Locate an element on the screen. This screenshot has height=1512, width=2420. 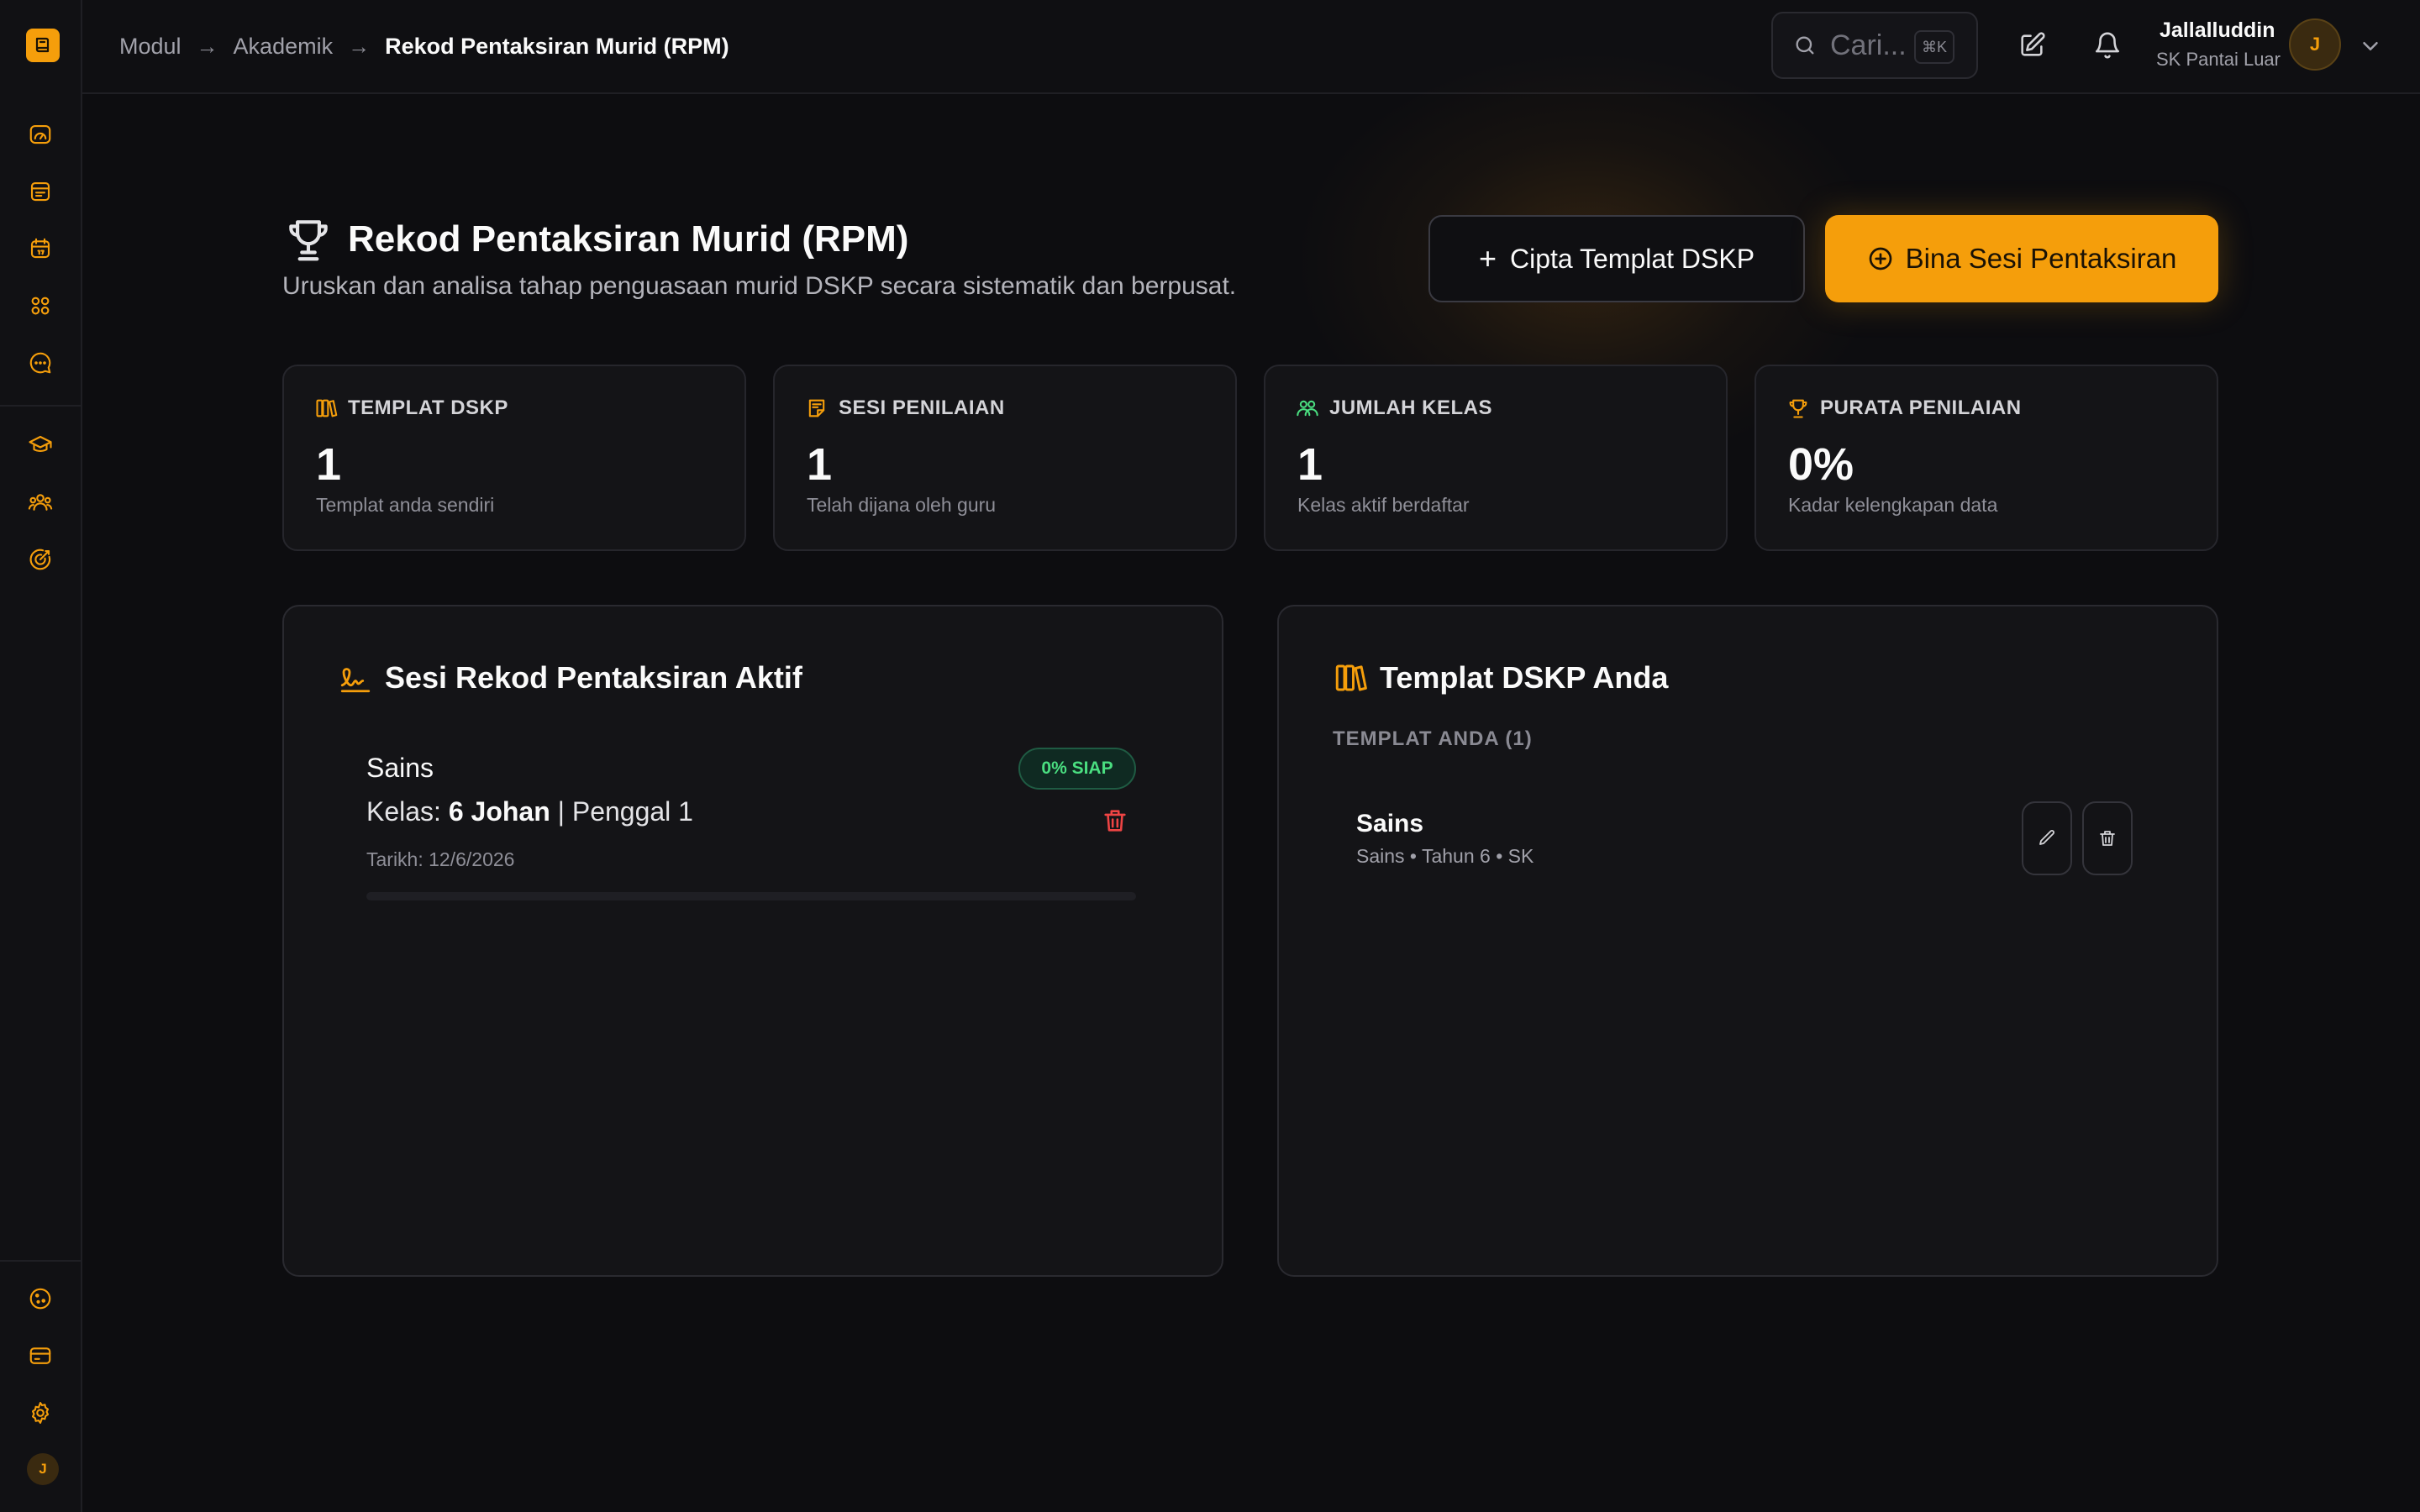
sidebar-item-academic is located at coordinates (40, 445).